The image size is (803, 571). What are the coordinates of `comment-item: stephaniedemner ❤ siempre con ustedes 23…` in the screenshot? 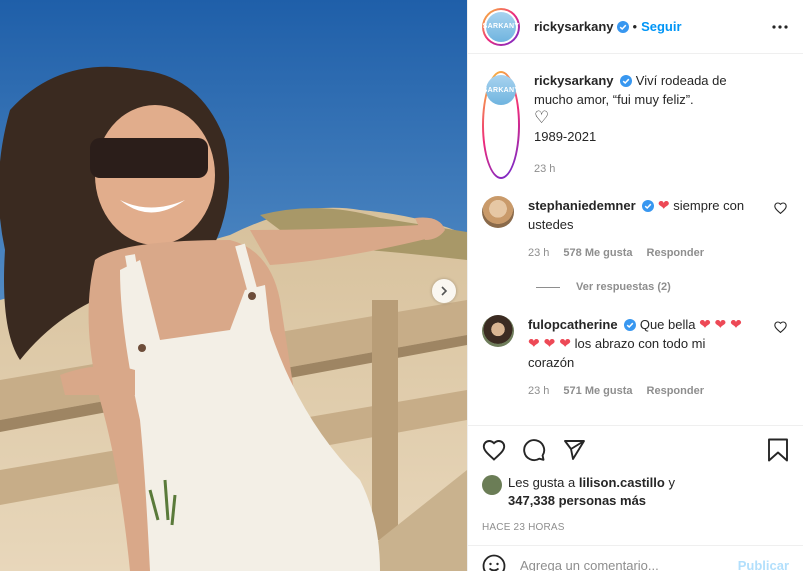 It's located at (635, 229).